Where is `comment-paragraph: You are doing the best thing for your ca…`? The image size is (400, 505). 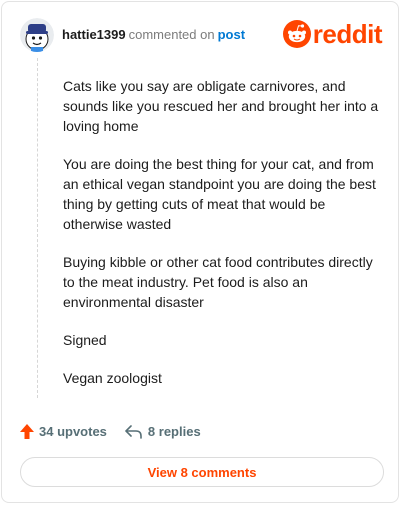
comment-paragraph: You are doing the best thing for your ca… is located at coordinates (219, 194).